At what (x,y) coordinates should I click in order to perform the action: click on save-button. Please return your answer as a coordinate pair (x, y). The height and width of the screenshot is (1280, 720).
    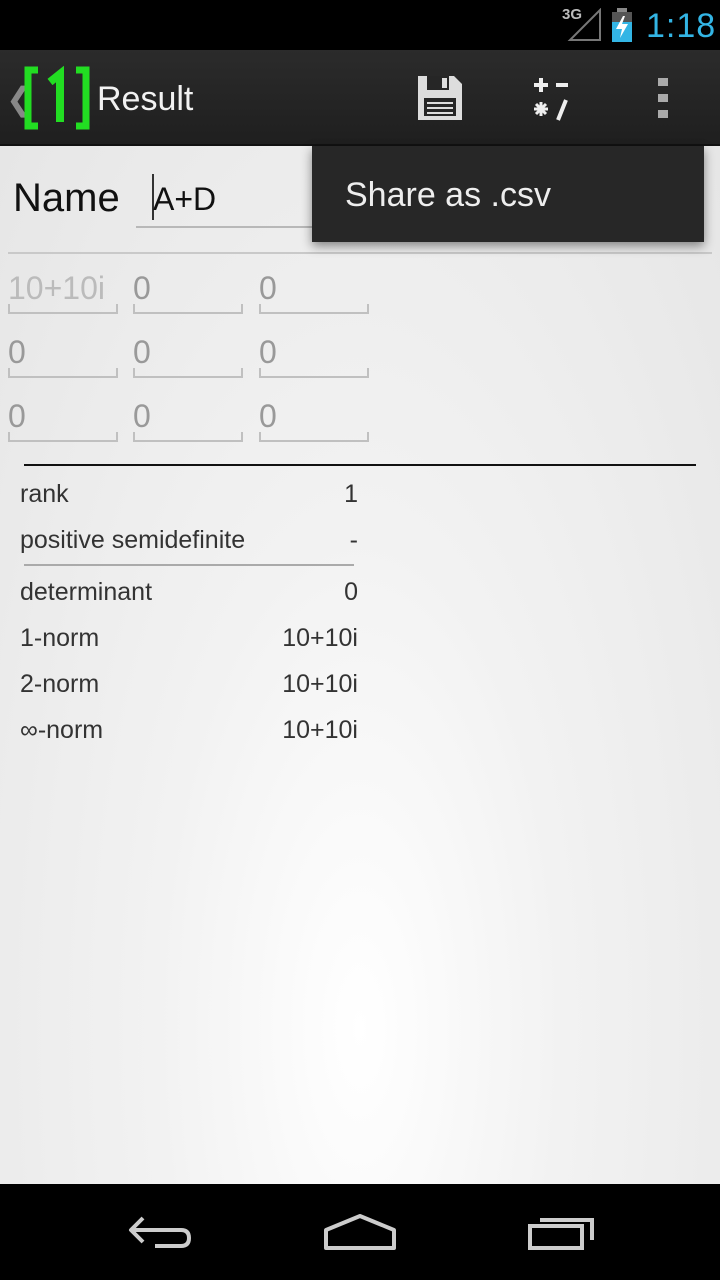
    Looking at the image, I should click on (440, 98).